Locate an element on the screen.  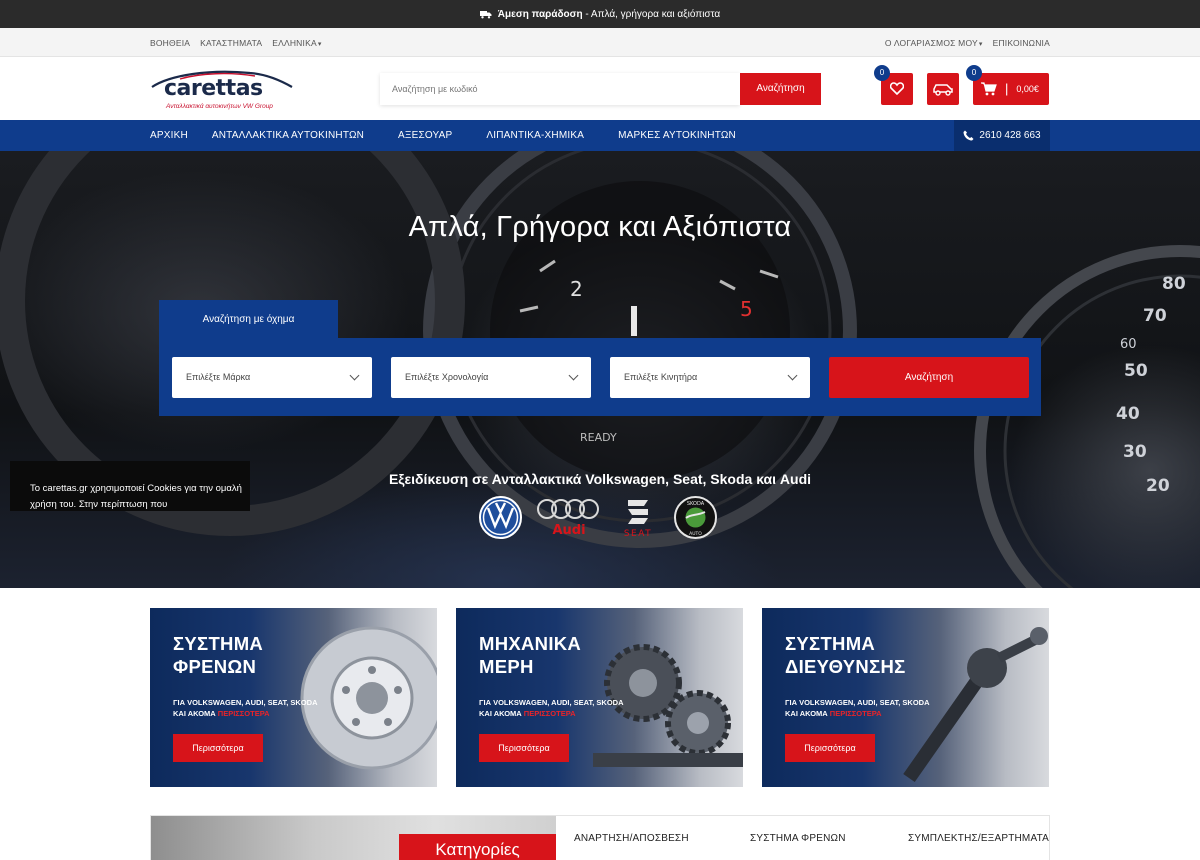
category-suspension: ΑΝΑΡΤΗΣΗ/ΑΠΟΣΒΕΣΗ is located at coordinates (662, 838).